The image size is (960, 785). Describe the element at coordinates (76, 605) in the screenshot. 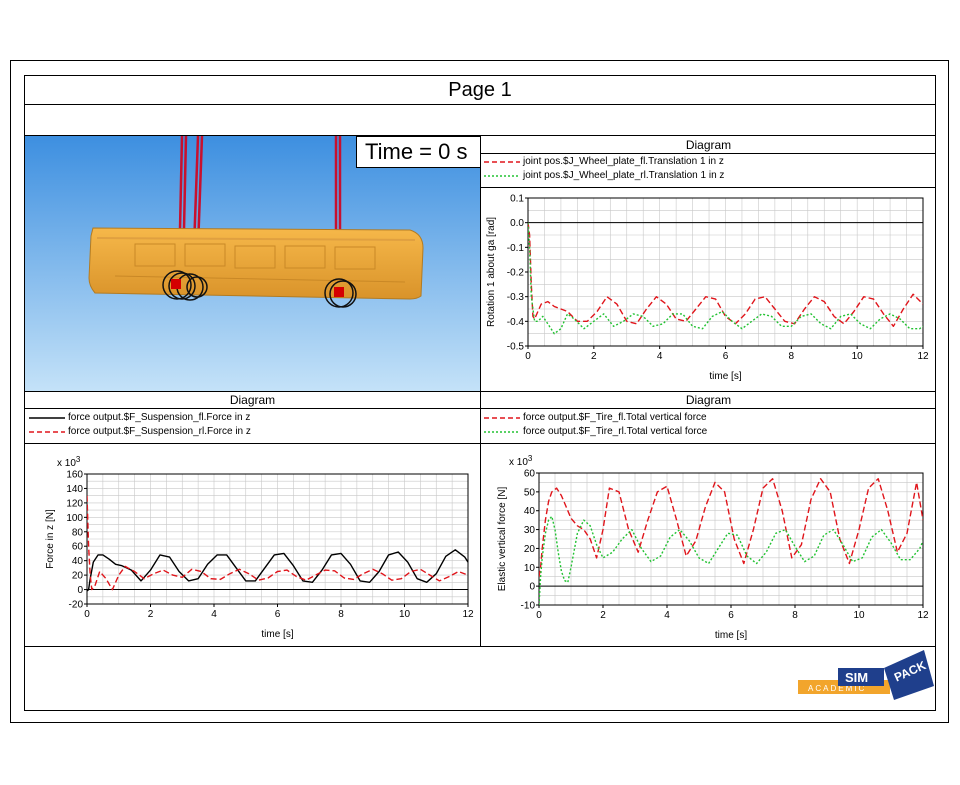

I see `y-tick-label: -20` at that location.